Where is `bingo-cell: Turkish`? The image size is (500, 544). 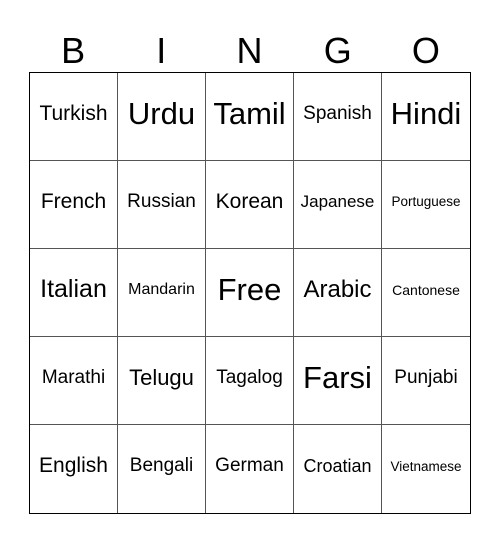
bingo-cell: Turkish is located at coordinates (74, 117).